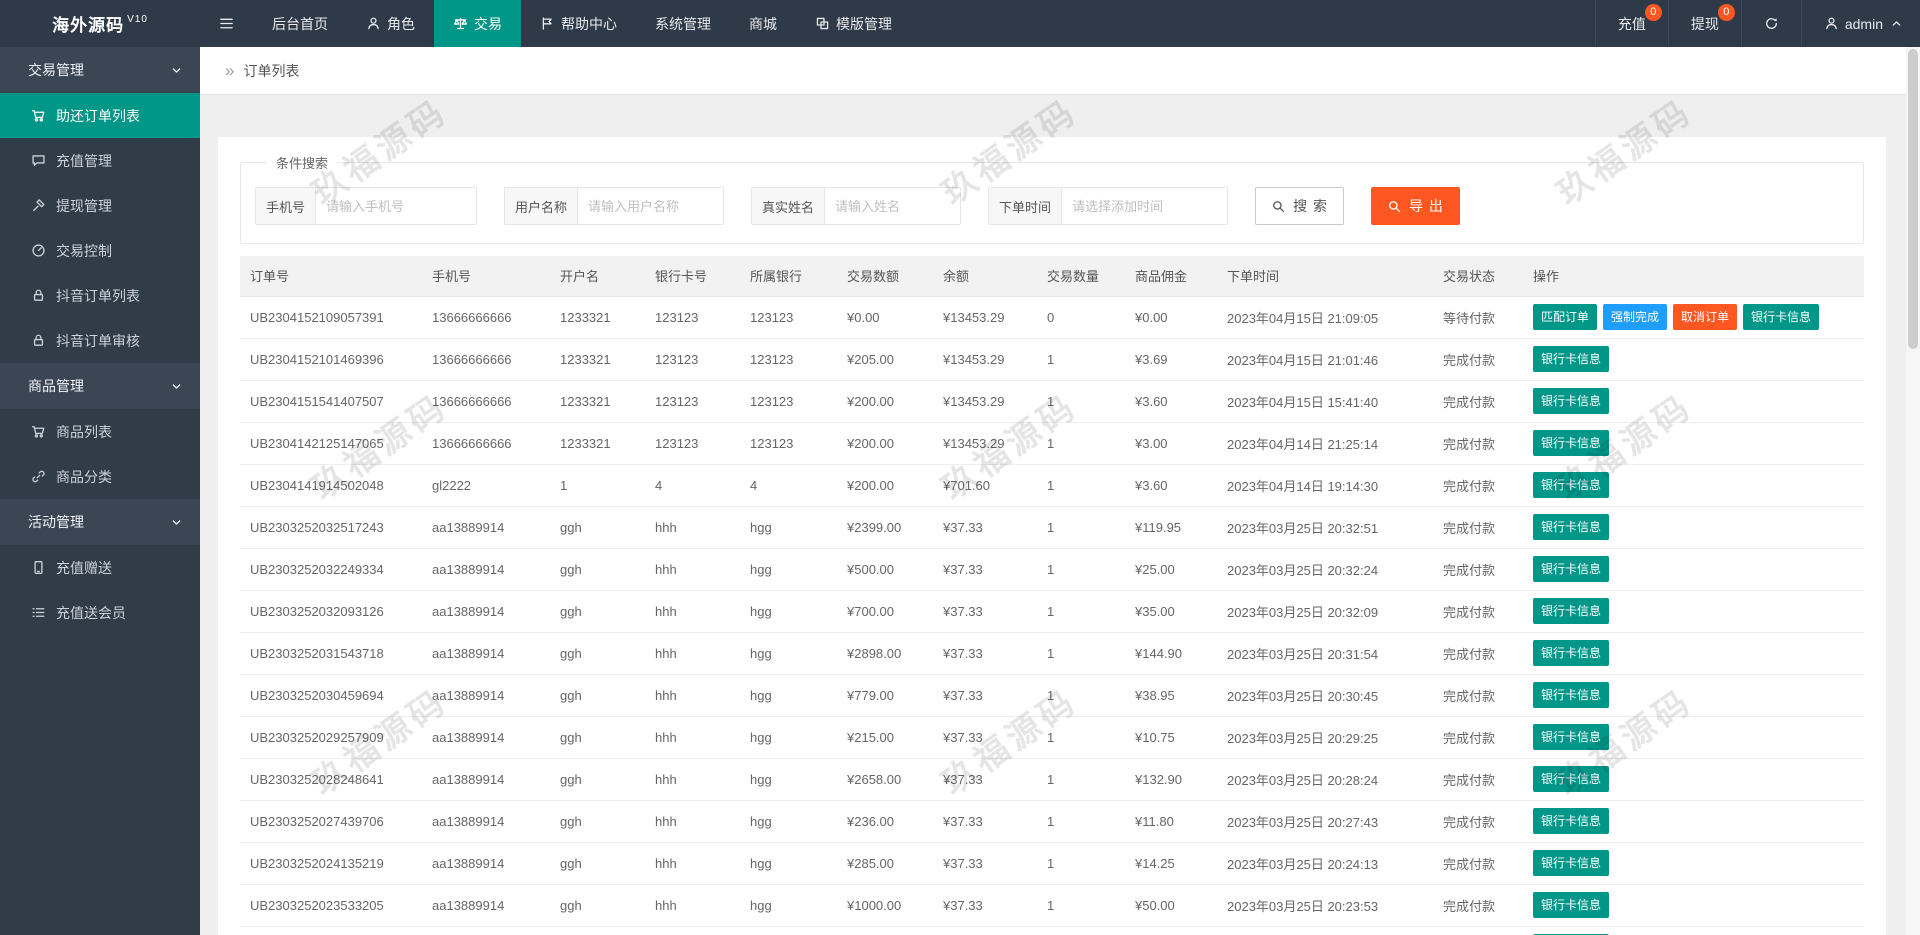  I want to click on column-header-1: 订单号, so click(331, 276).